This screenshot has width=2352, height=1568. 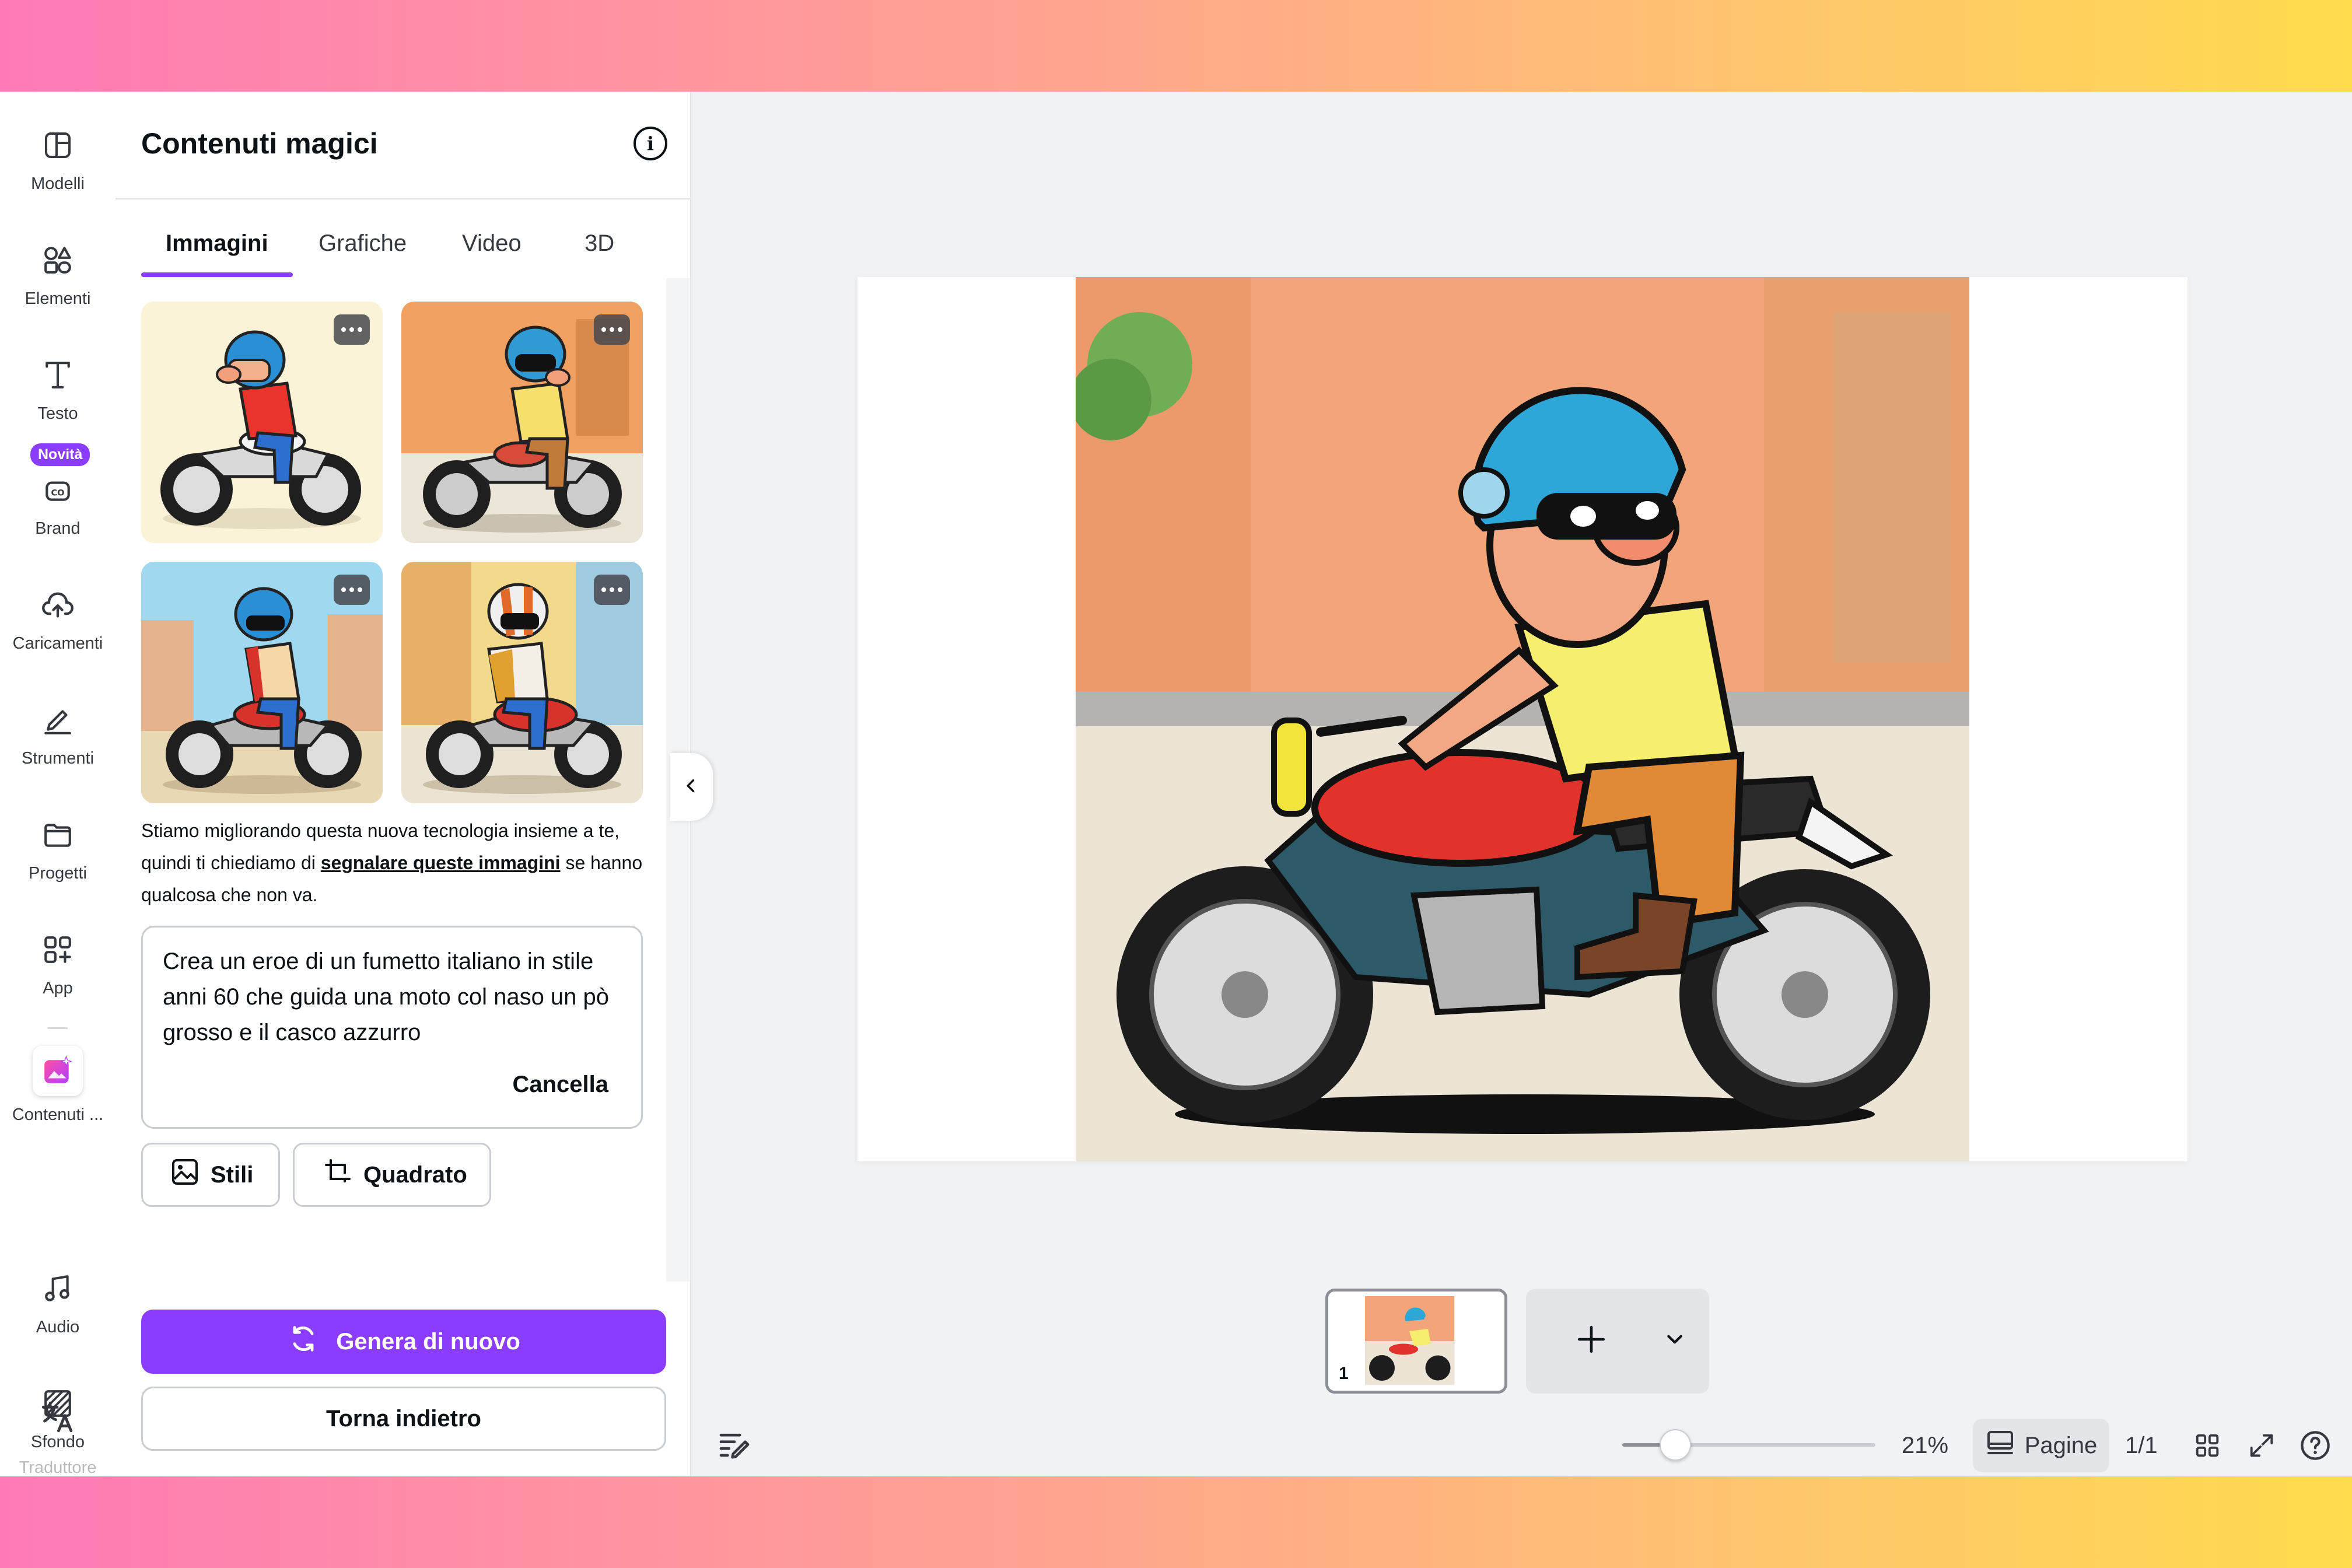 I want to click on chevron-down-icon, so click(x=1674, y=1341).